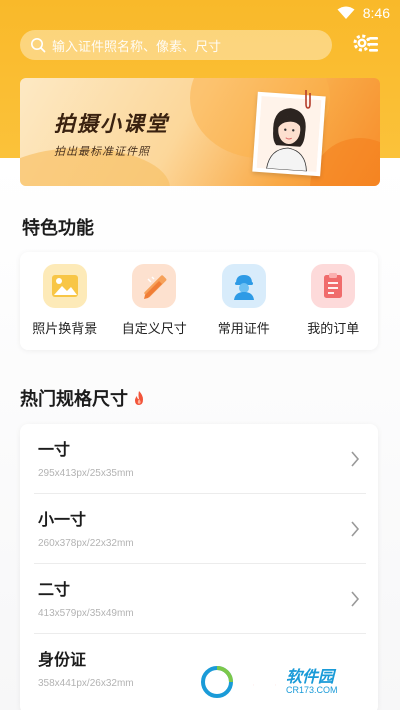  What do you see at coordinates (376, 13) in the screenshot?
I see `status-time: 8:46` at bounding box center [376, 13].